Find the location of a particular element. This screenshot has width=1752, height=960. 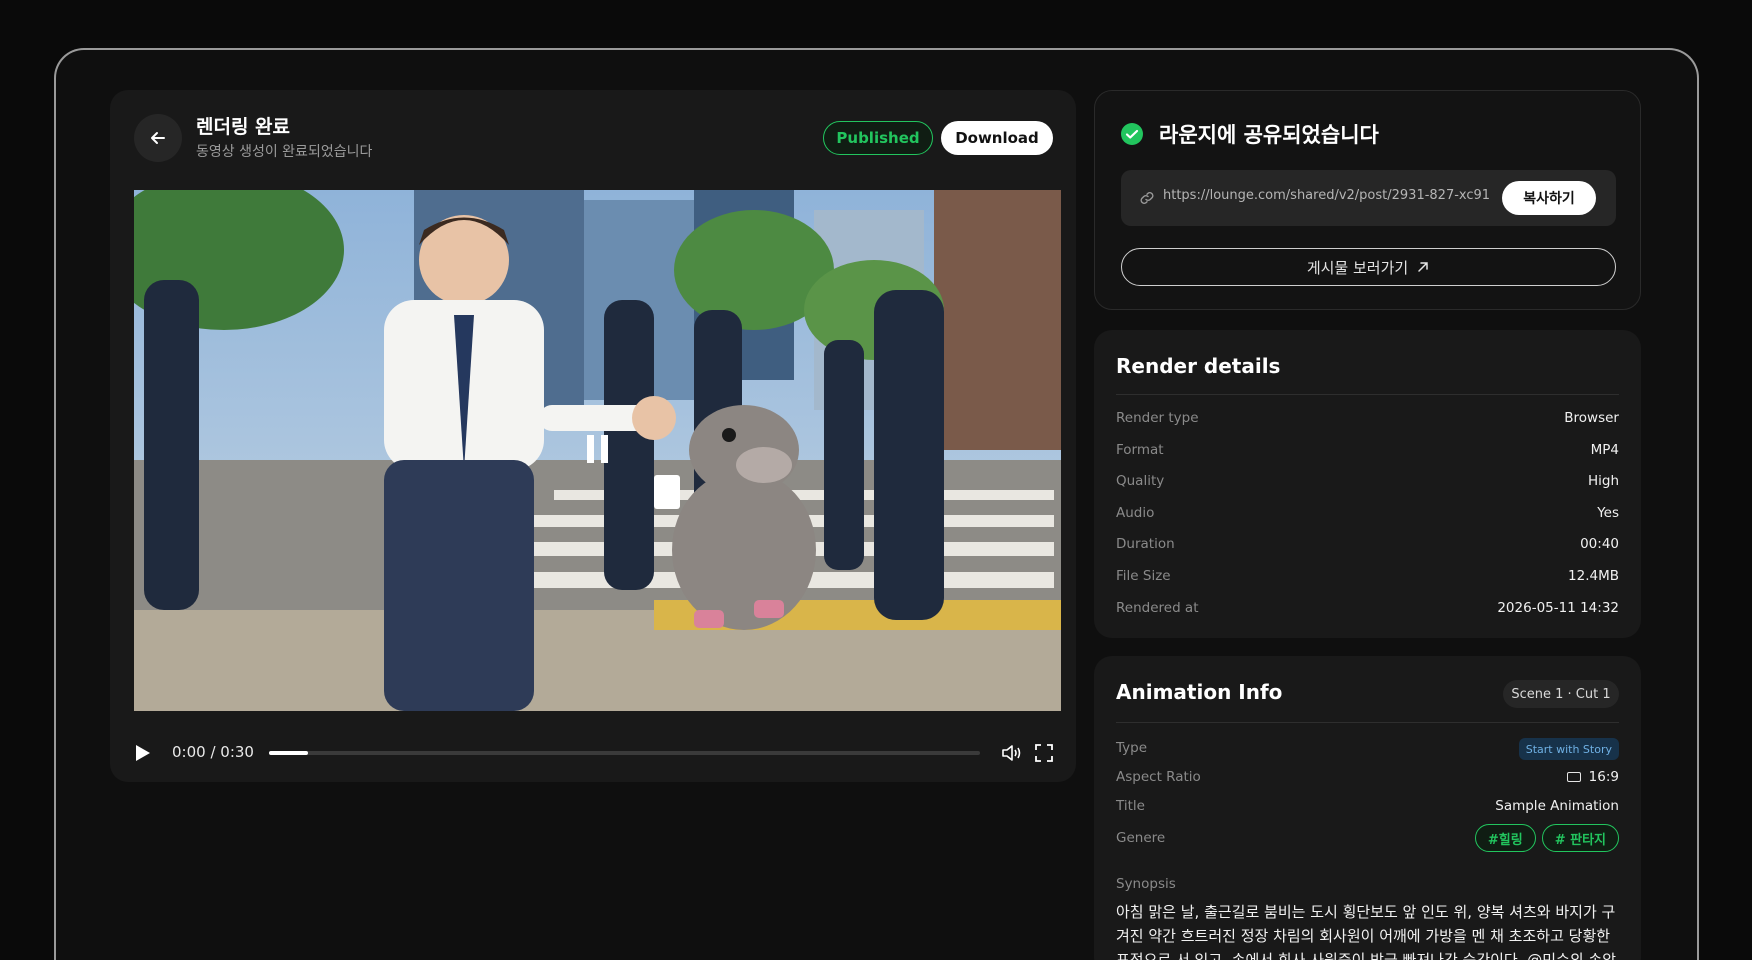

render-row: Quality High is located at coordinates (1367, 483).